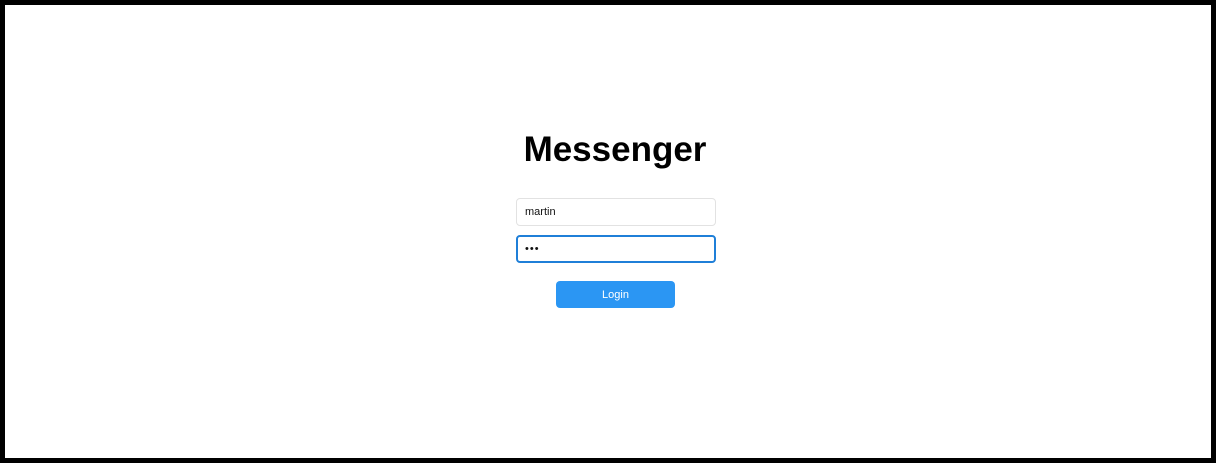  I want to click on login-button: Login, so click(615, 294).